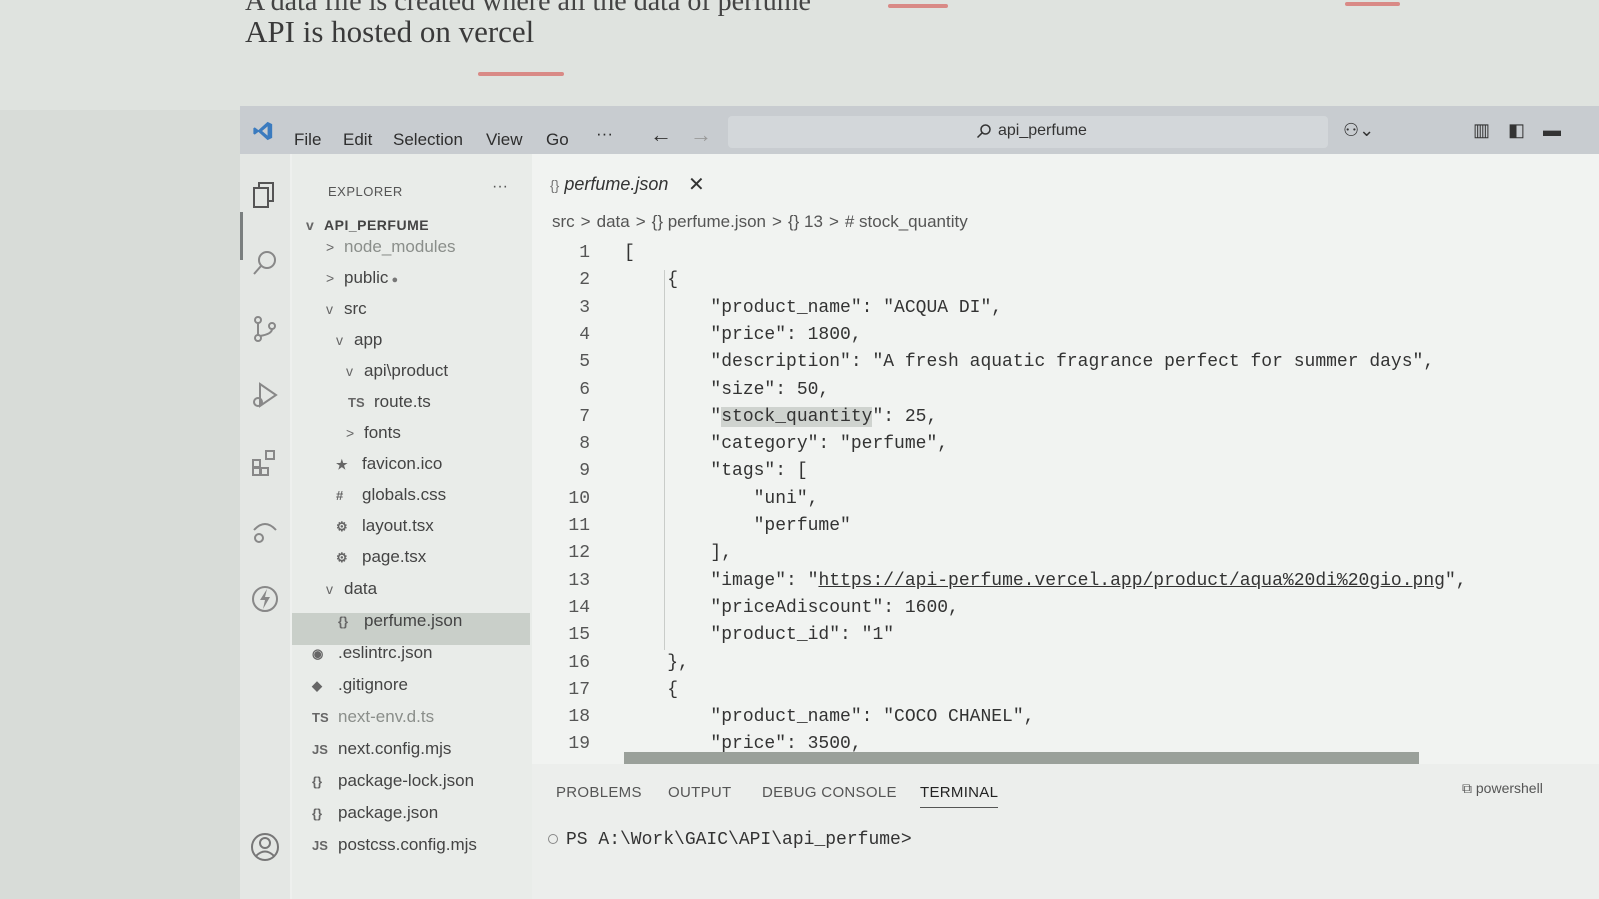  I want to click on line-number: 7, so click(584, 416).